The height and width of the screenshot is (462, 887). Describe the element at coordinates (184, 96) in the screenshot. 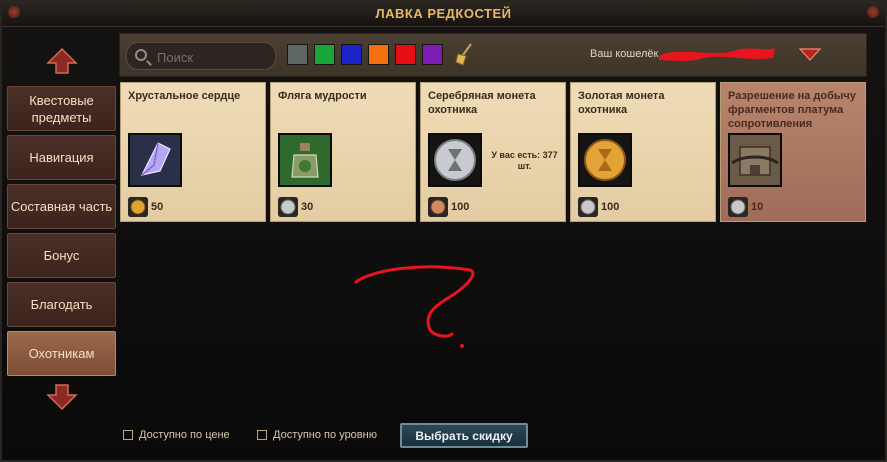

I see `item-name: Хрустальное сердце` at that location.